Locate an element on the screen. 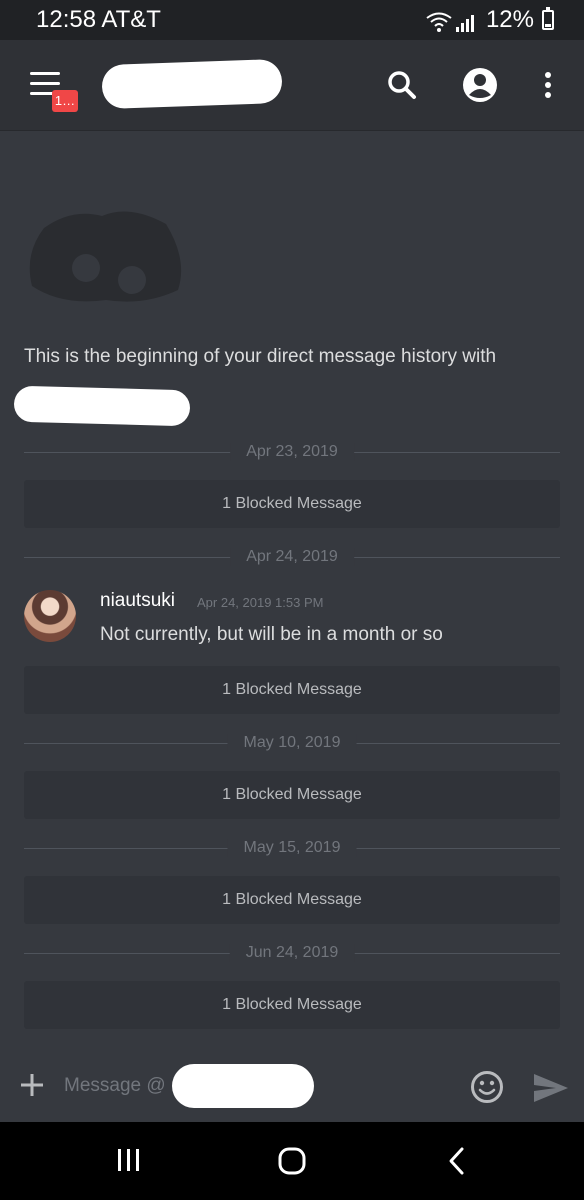 The height and width of the screenshot is (1200, 584). send-icon is located at coordinates (551, 1088).